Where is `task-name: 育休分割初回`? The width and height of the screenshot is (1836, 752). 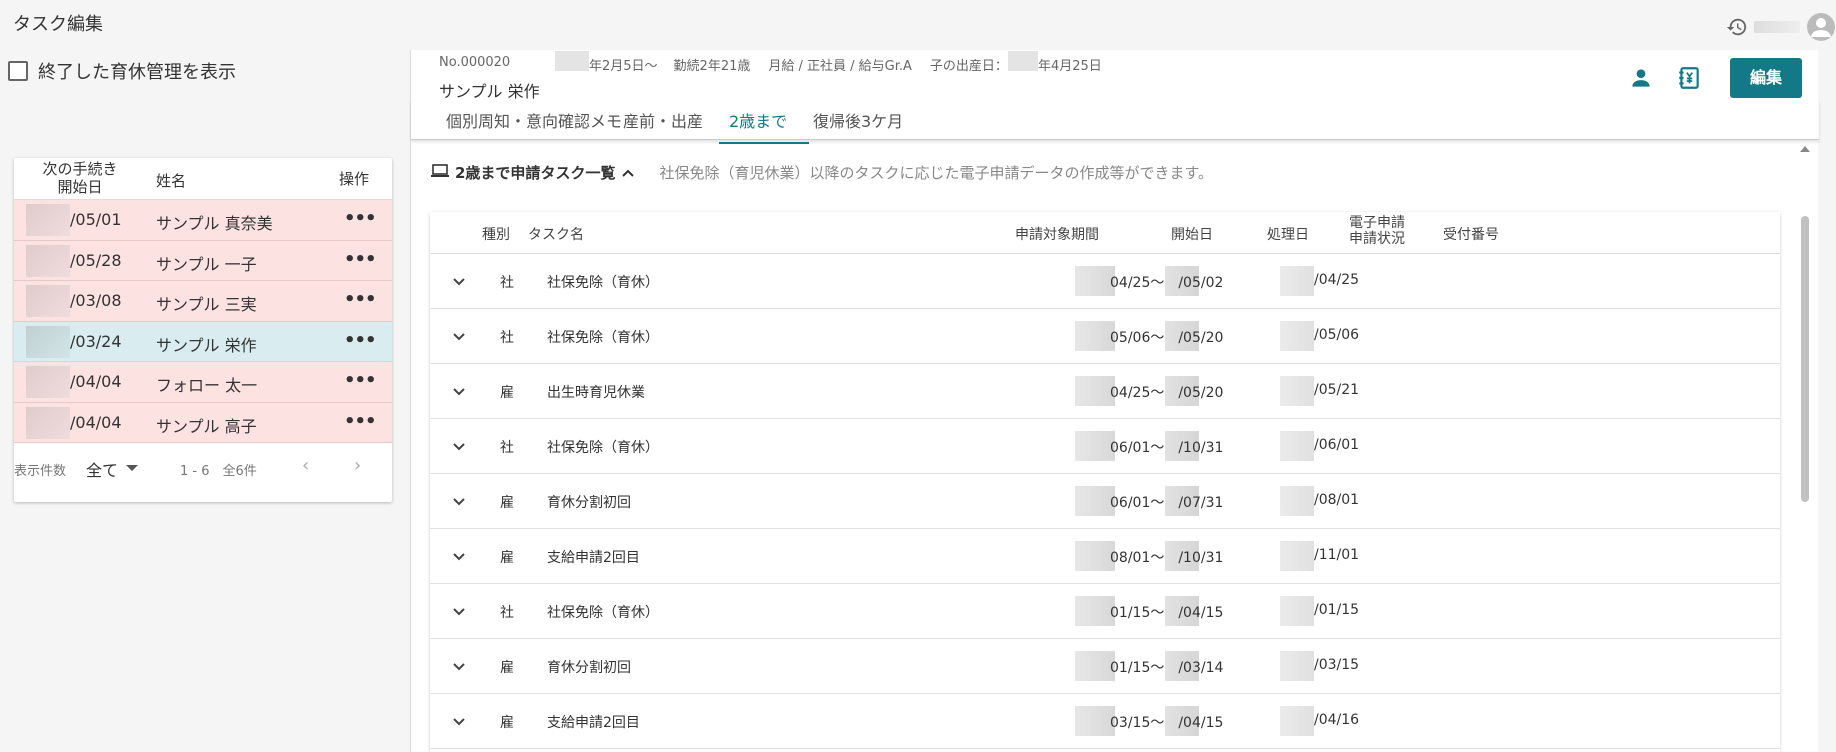
task-name: 育休分割初回 is located at coordinates (589, 503).